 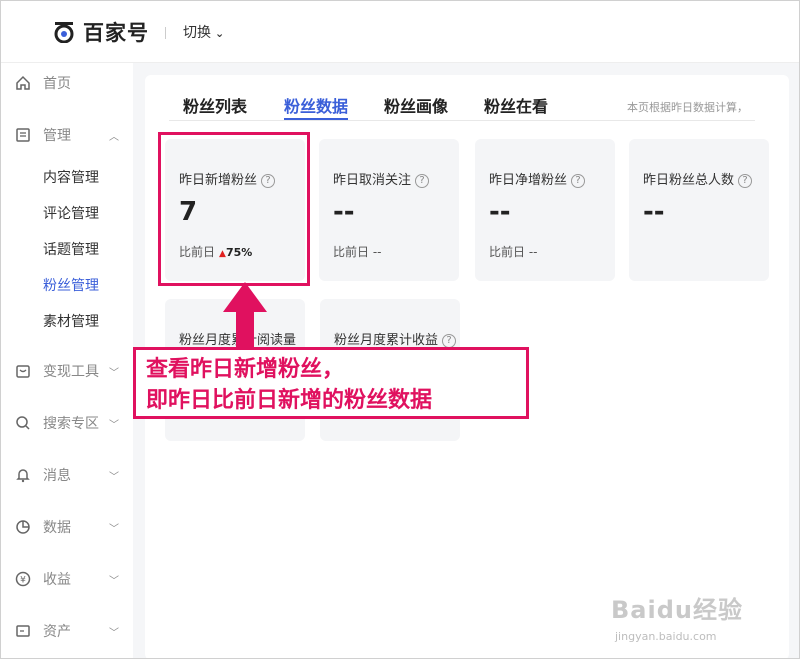 I want to click on sidebar-subitem-materials: 素材管理, so click(x=71, y=321).